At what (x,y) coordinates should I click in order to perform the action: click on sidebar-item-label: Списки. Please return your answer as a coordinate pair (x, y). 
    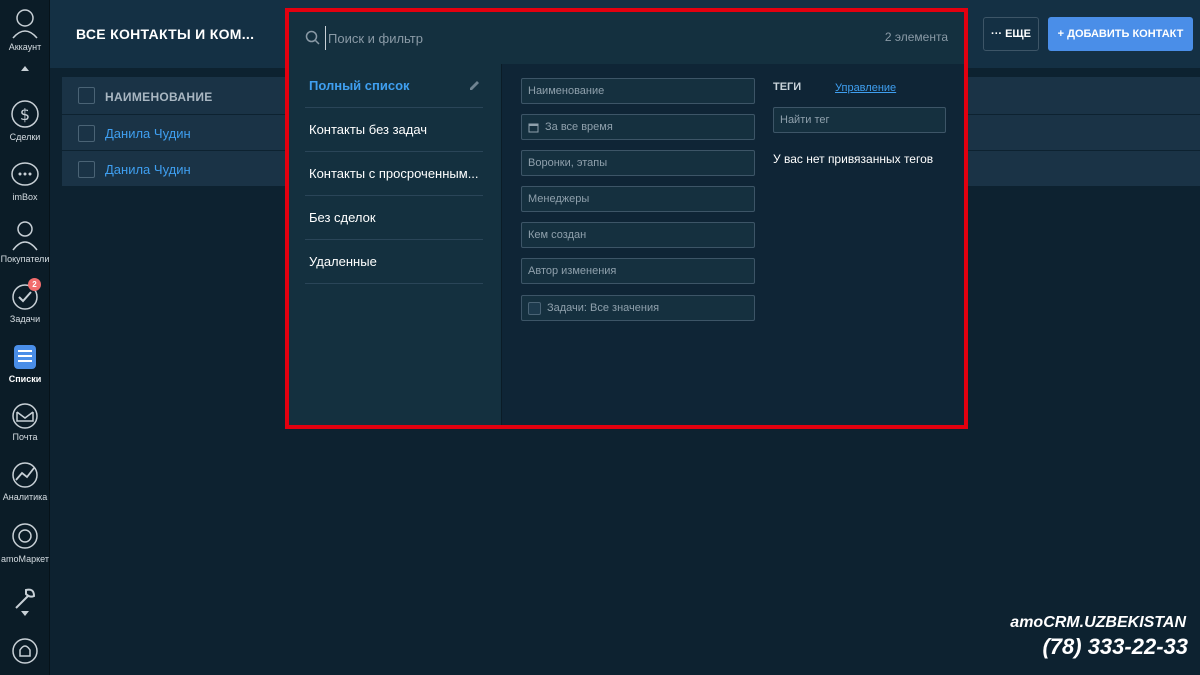
    Looking at the image, I should click on (25, 379).